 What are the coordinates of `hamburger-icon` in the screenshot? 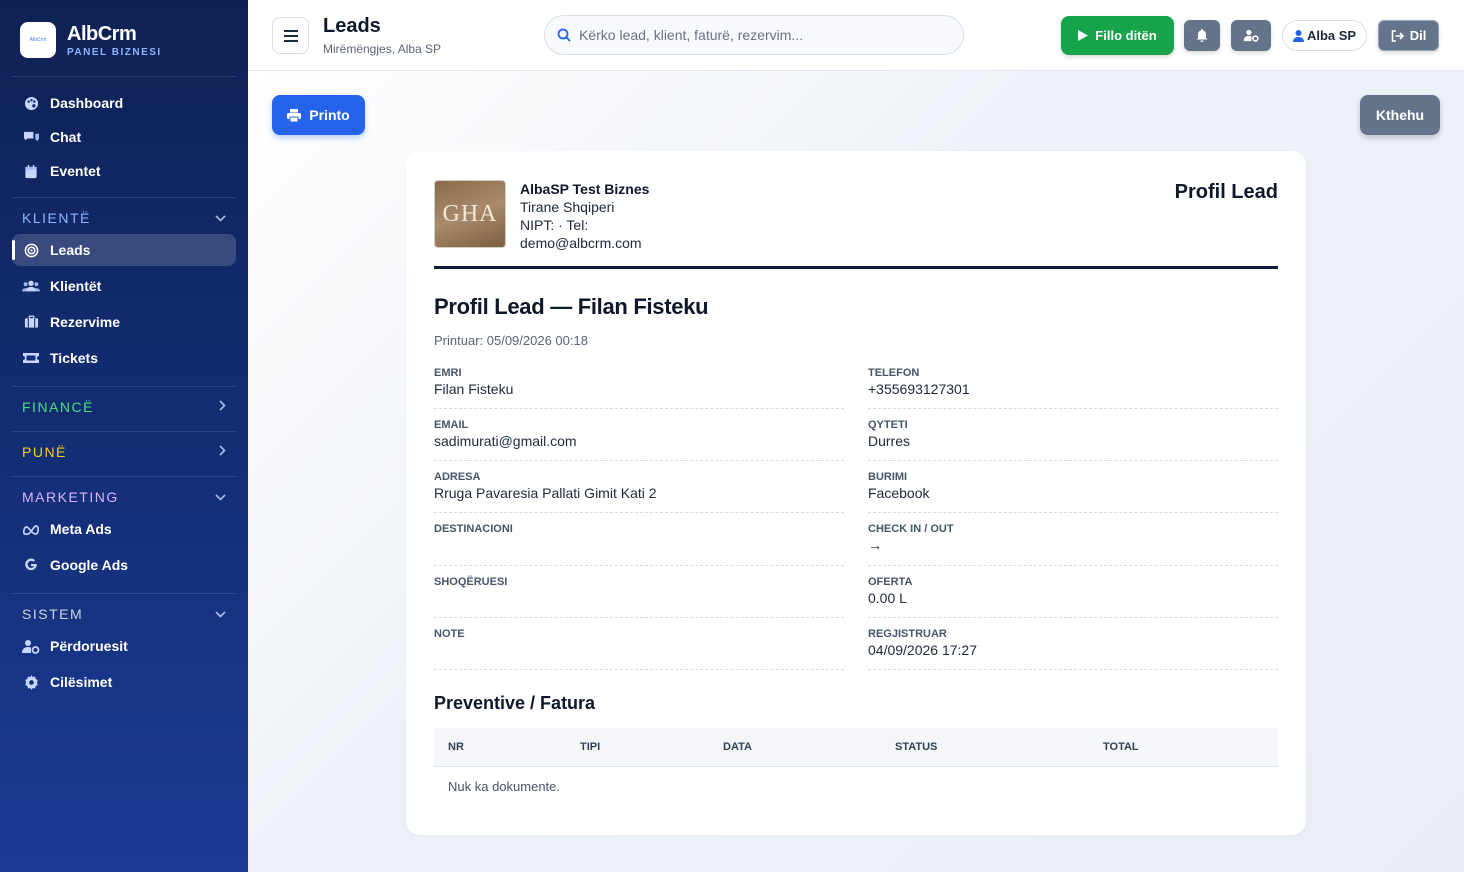 It's located at (290, 35).